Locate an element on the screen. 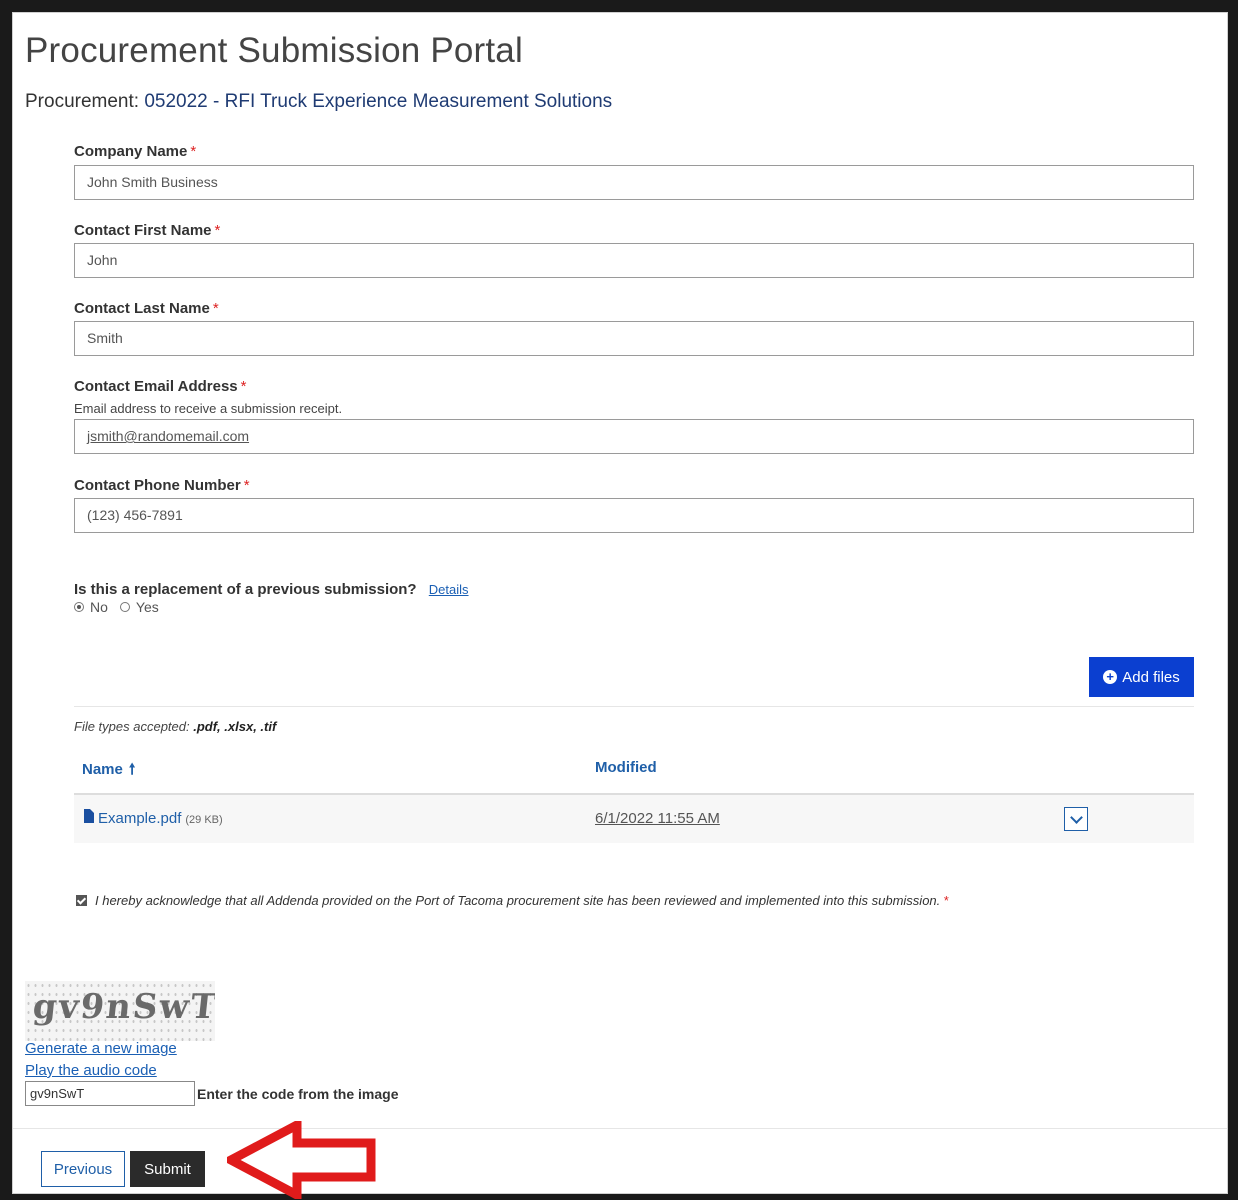  radio-yes is located at coordinates (124, 607).